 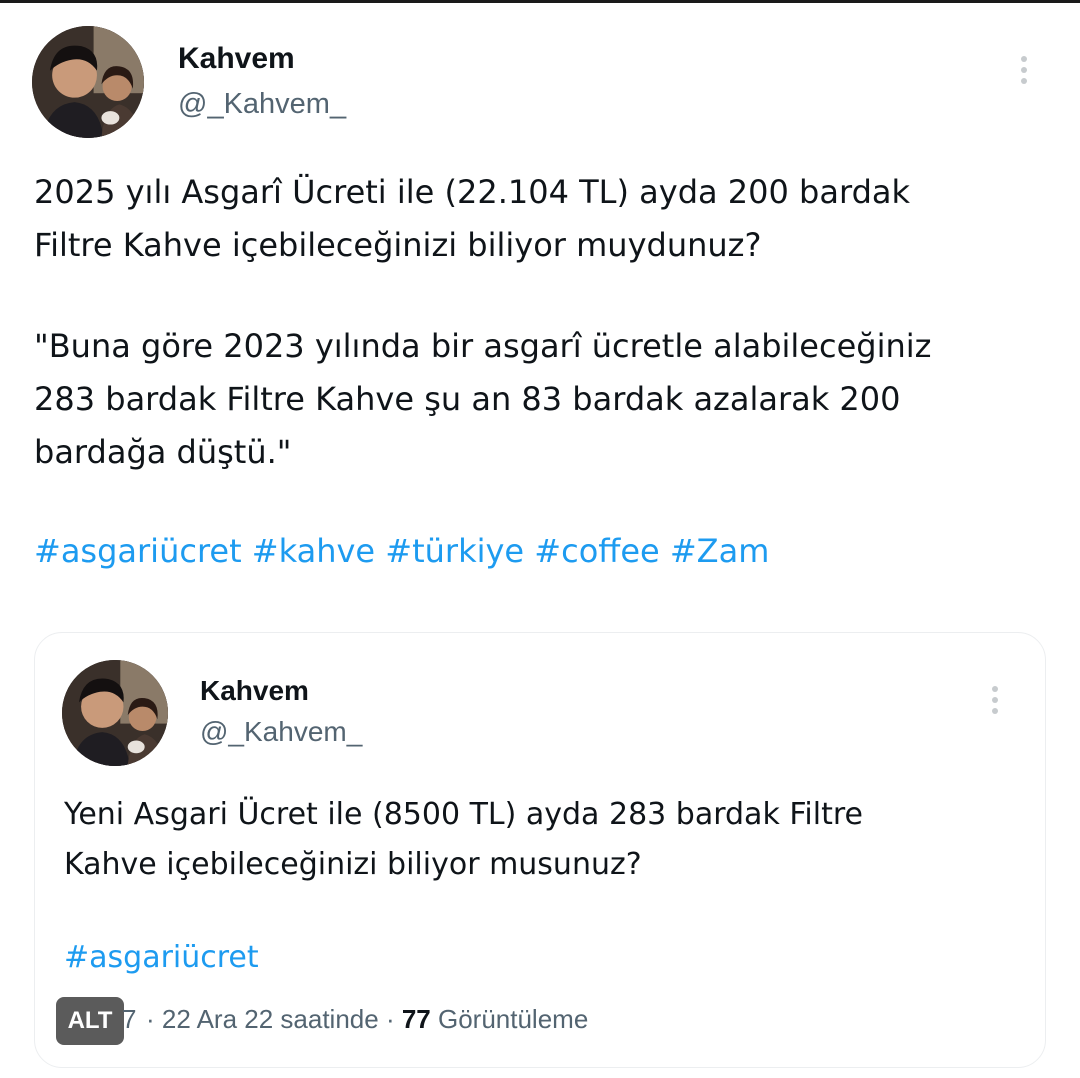 I want to click on view-label: Görüntüleme, so click(x=509, y=1019).